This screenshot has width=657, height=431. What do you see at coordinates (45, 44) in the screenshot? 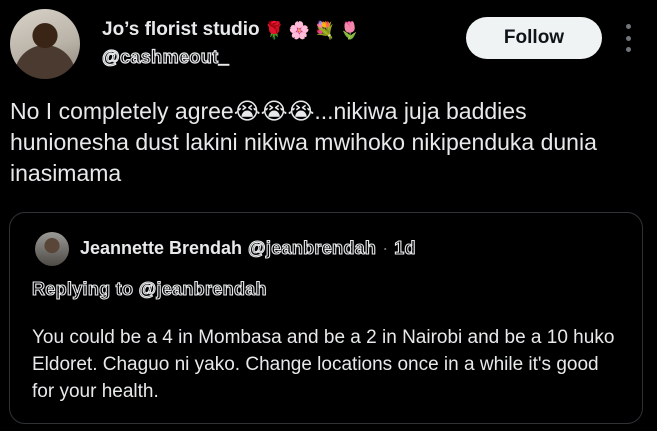
I see `author-avatar` at bounding box center [45, 44].